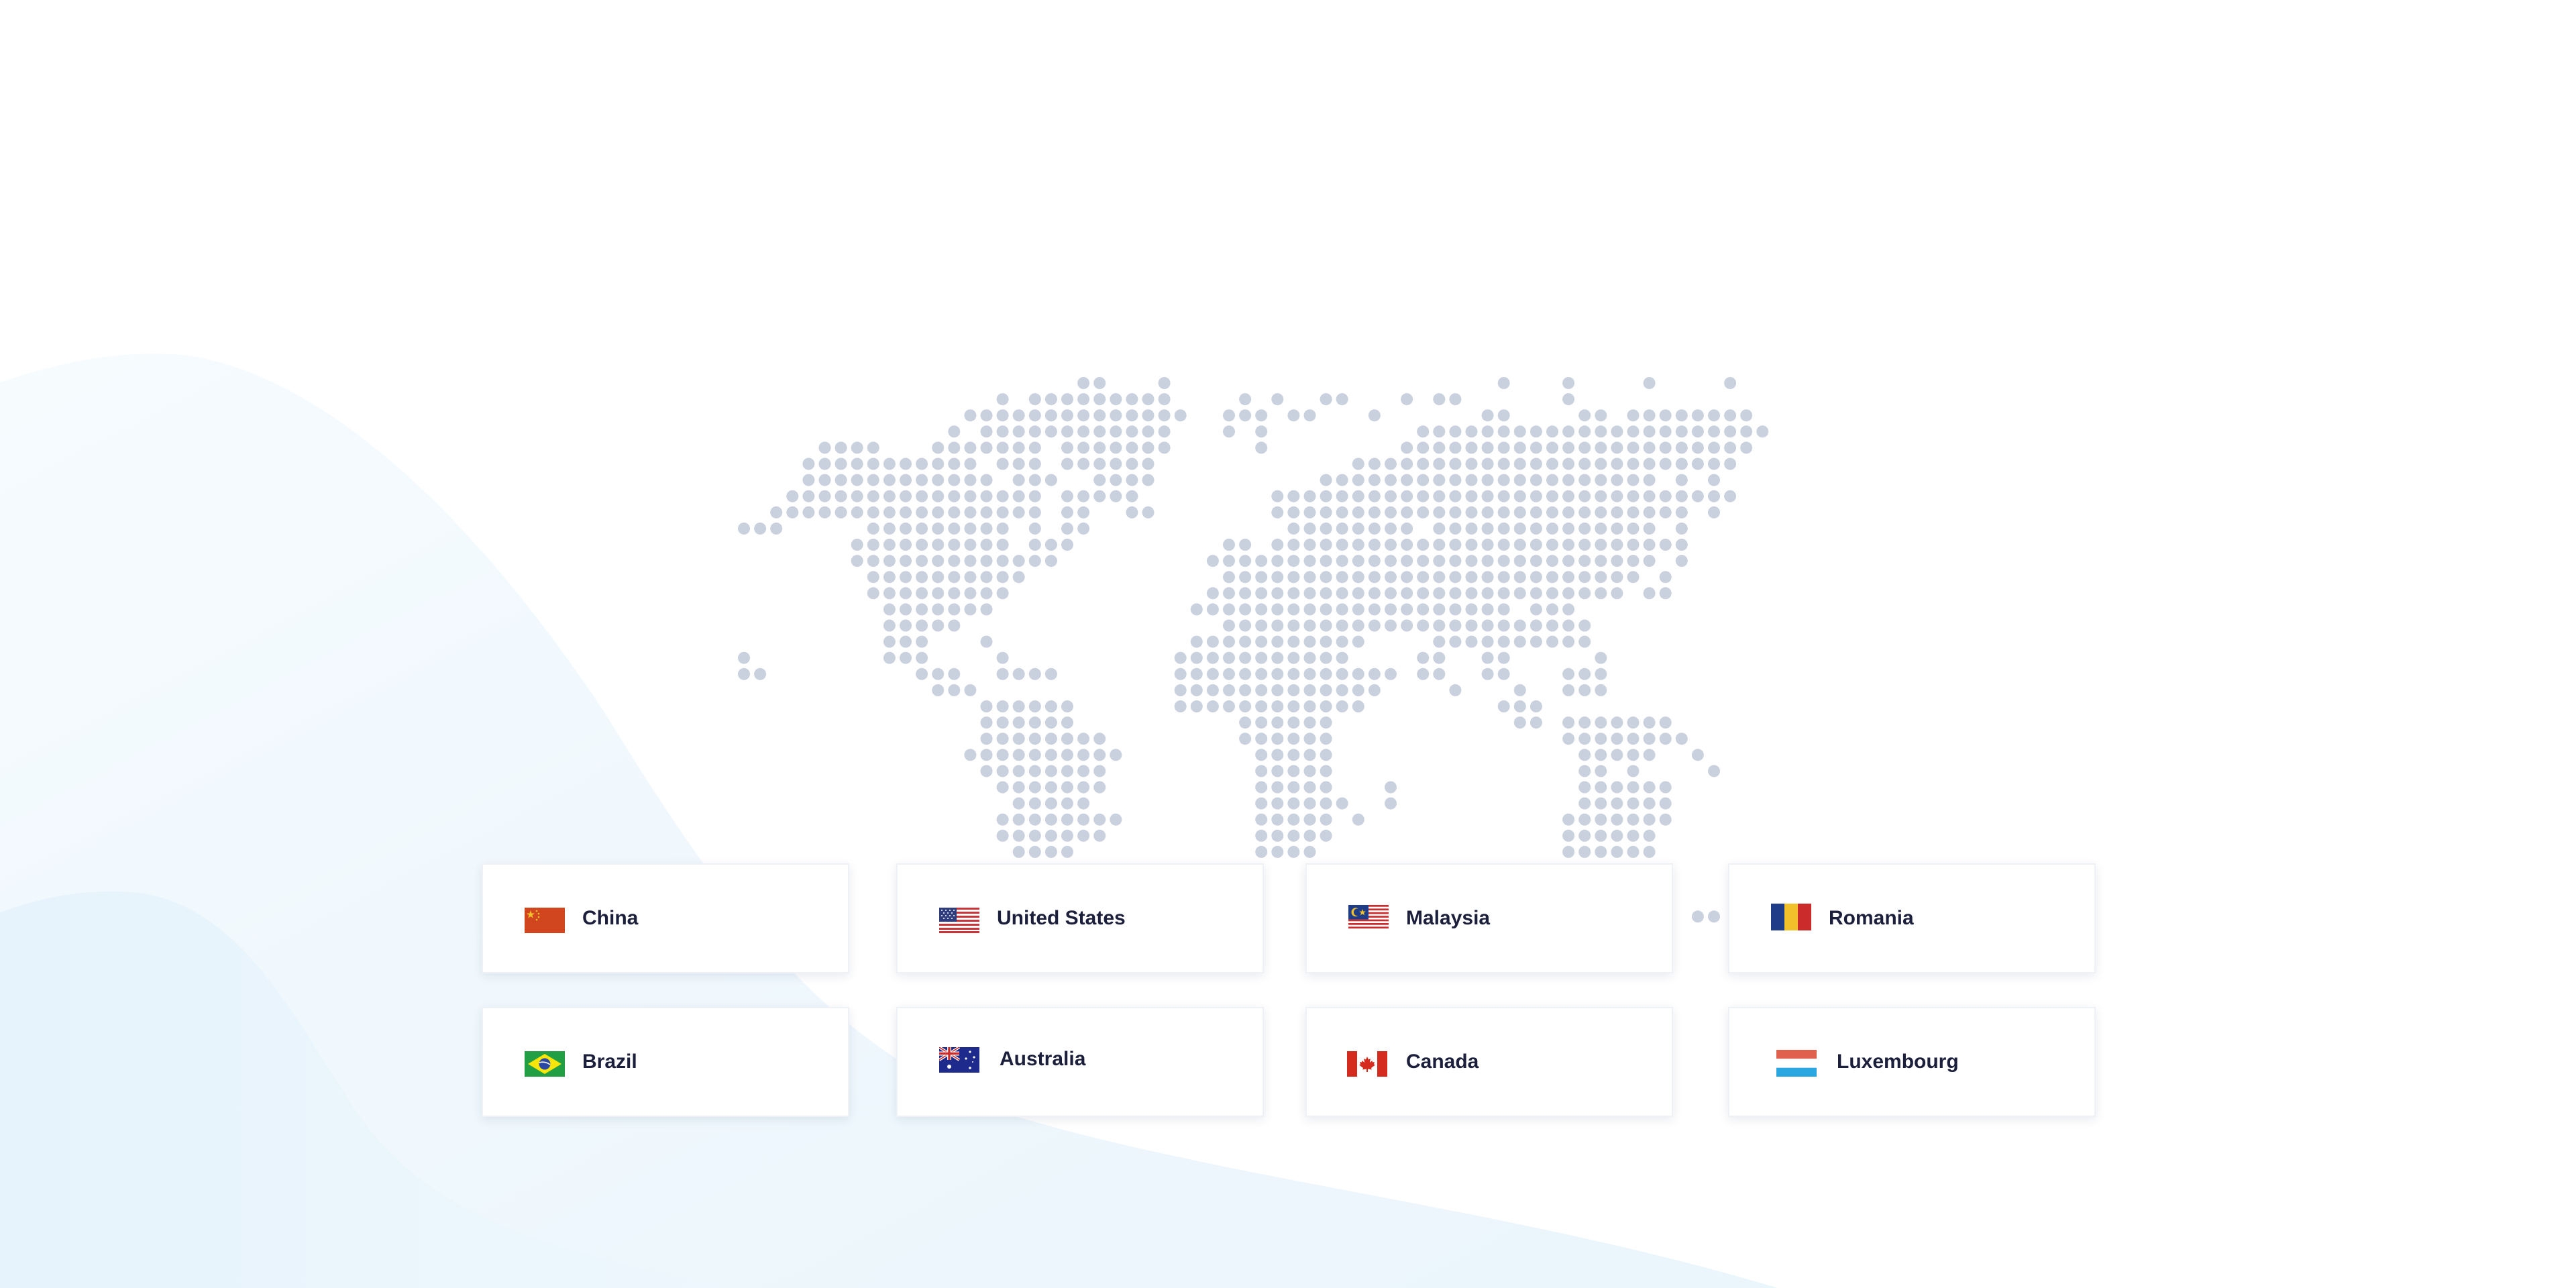 This screenshot has width=2576, height=1288. I want to click on country-card-malaysia: Malaysia, so click(1489, 918).